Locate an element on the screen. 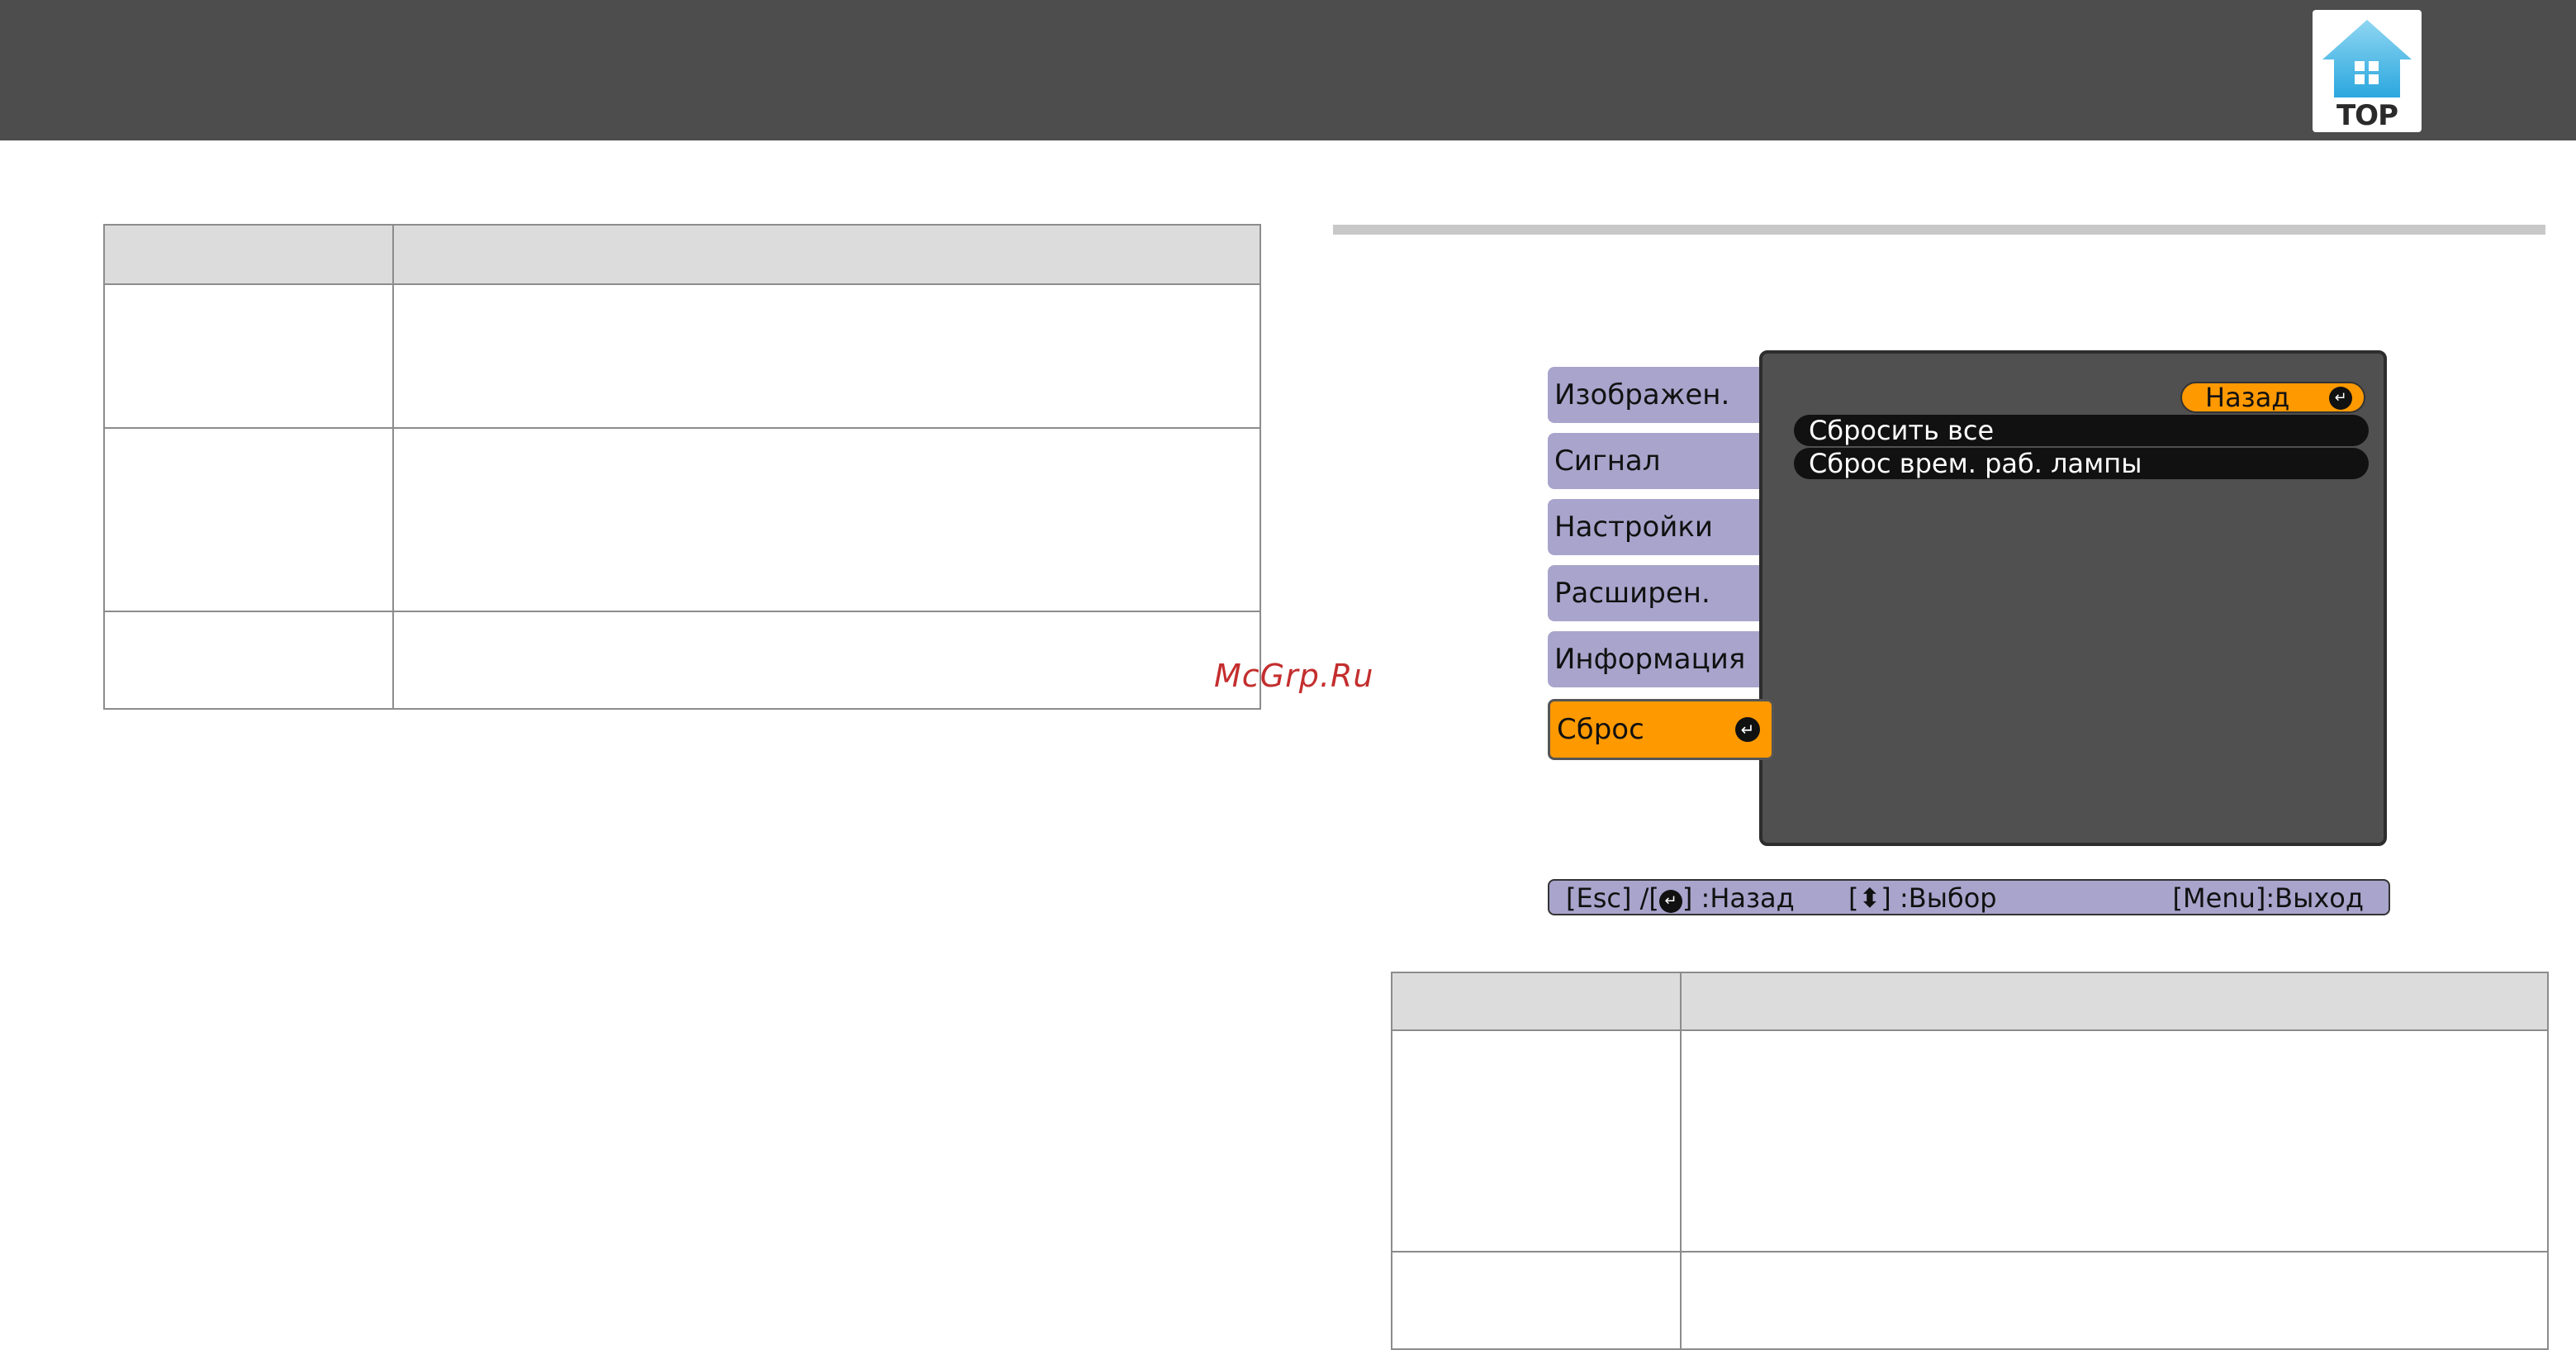 This screenshot has width=2576, height=1350. updown-arrow-icon: ⬍ is located at coordinates (1870, 898).